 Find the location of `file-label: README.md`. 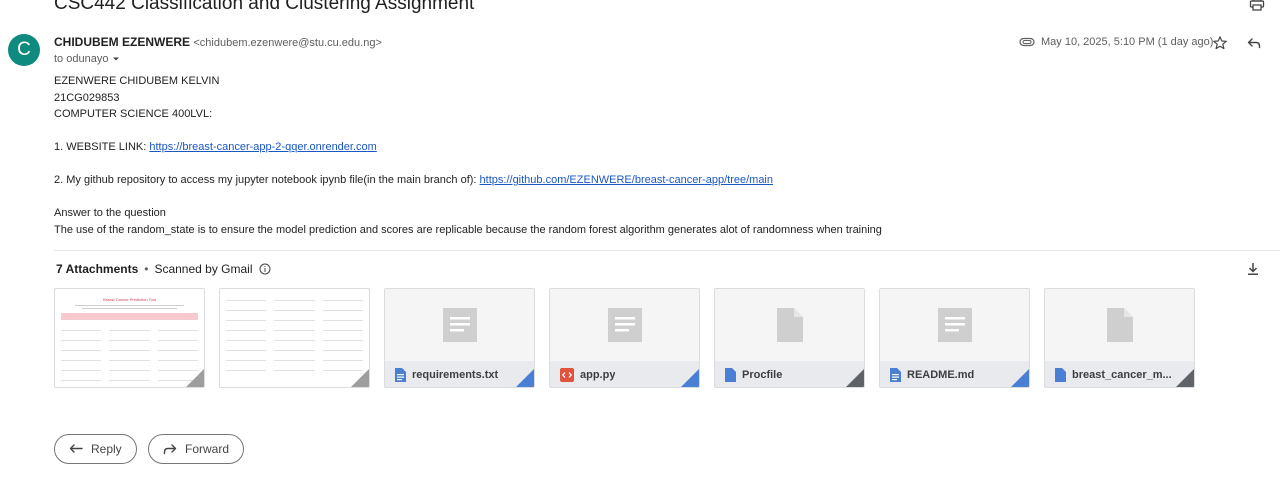

file-label: README.md is located at coordinates (954, 374).